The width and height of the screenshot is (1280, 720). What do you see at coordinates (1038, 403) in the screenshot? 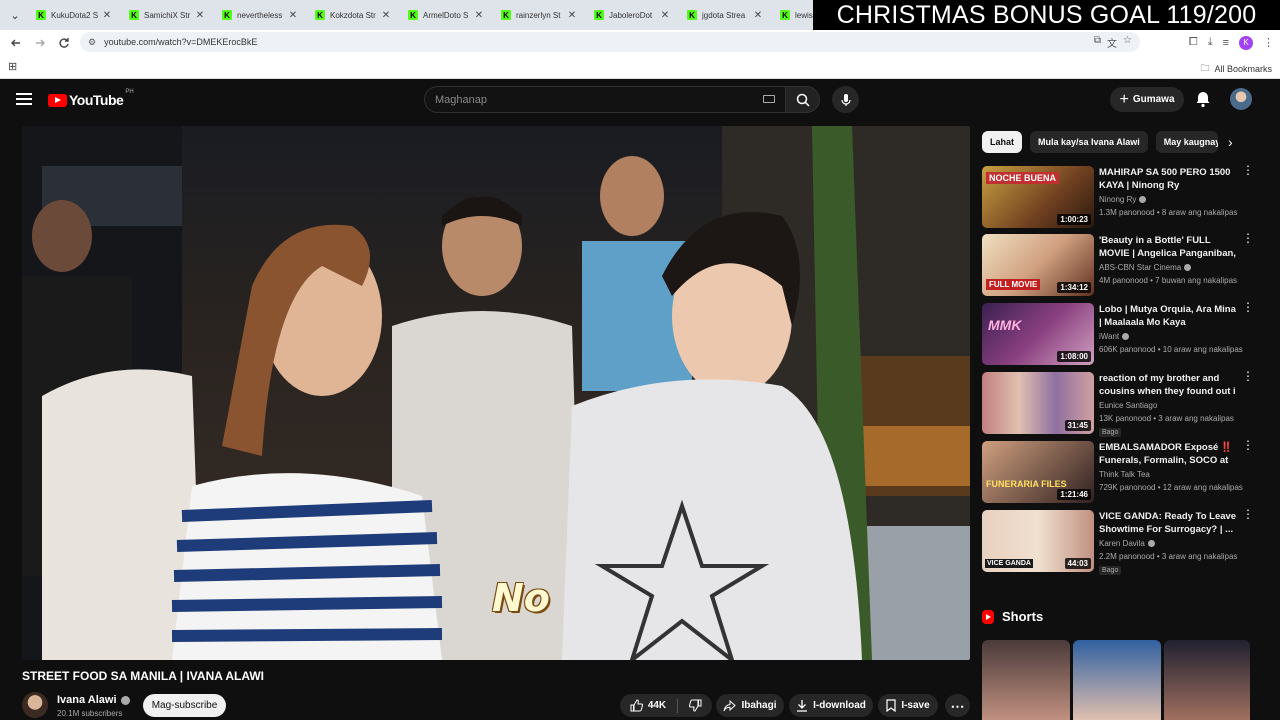
I see `video-thumbnail: 31:45` at bounding box center [1038, 403].